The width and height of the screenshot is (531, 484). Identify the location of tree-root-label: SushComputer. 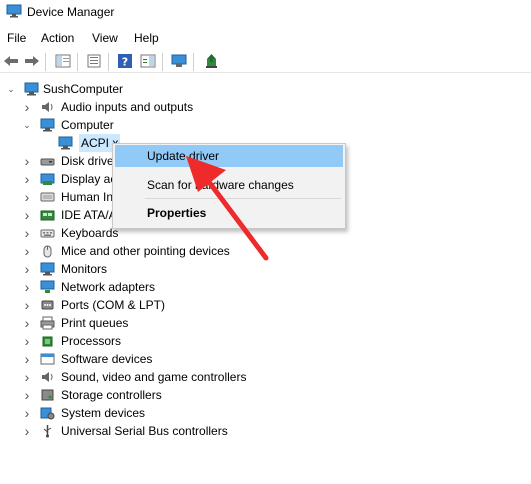
(83, 89).